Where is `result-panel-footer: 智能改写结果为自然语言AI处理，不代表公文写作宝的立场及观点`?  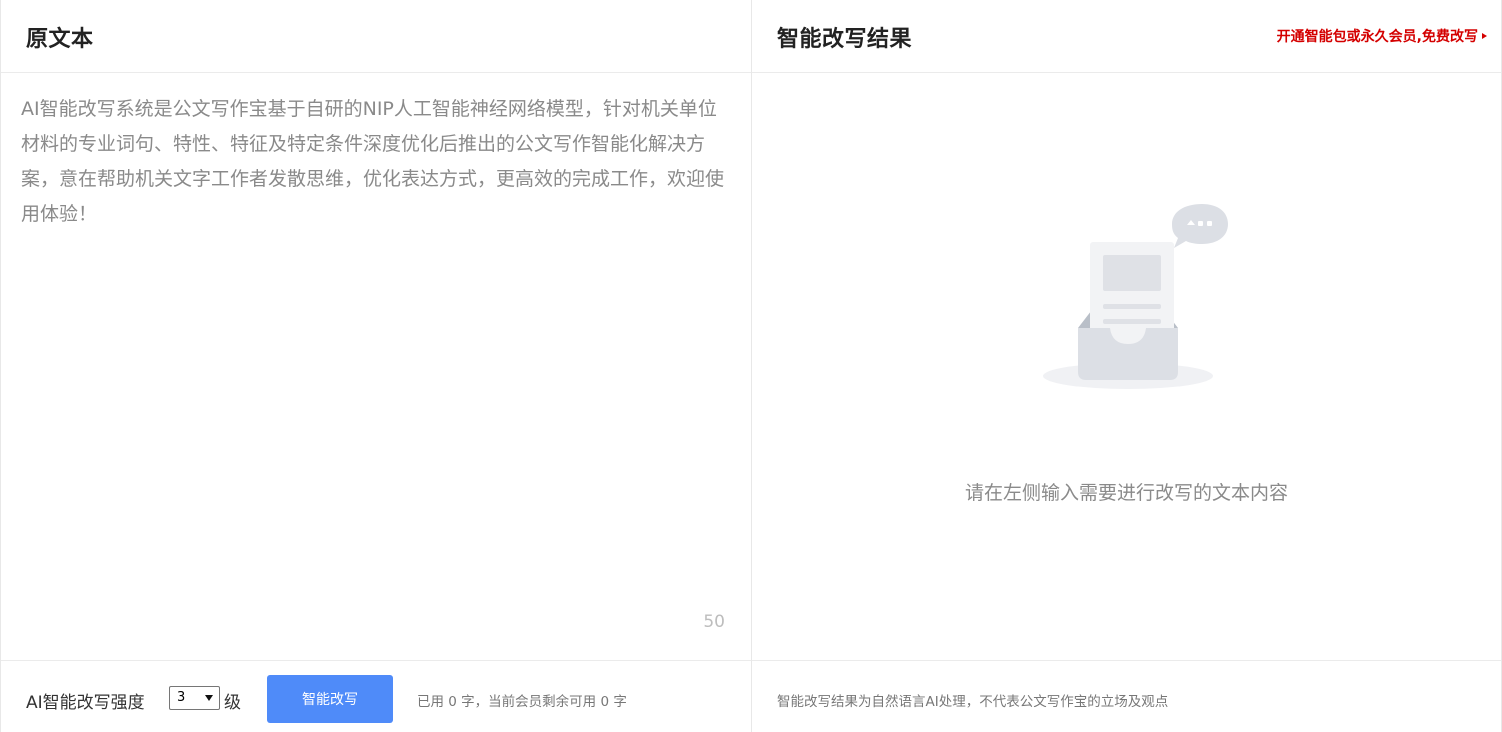 result-panel-footer: 智能改写结果为自然语言AI处理，不代表公文写作宝的立场及观点 is located at coordinates (1126, 696).